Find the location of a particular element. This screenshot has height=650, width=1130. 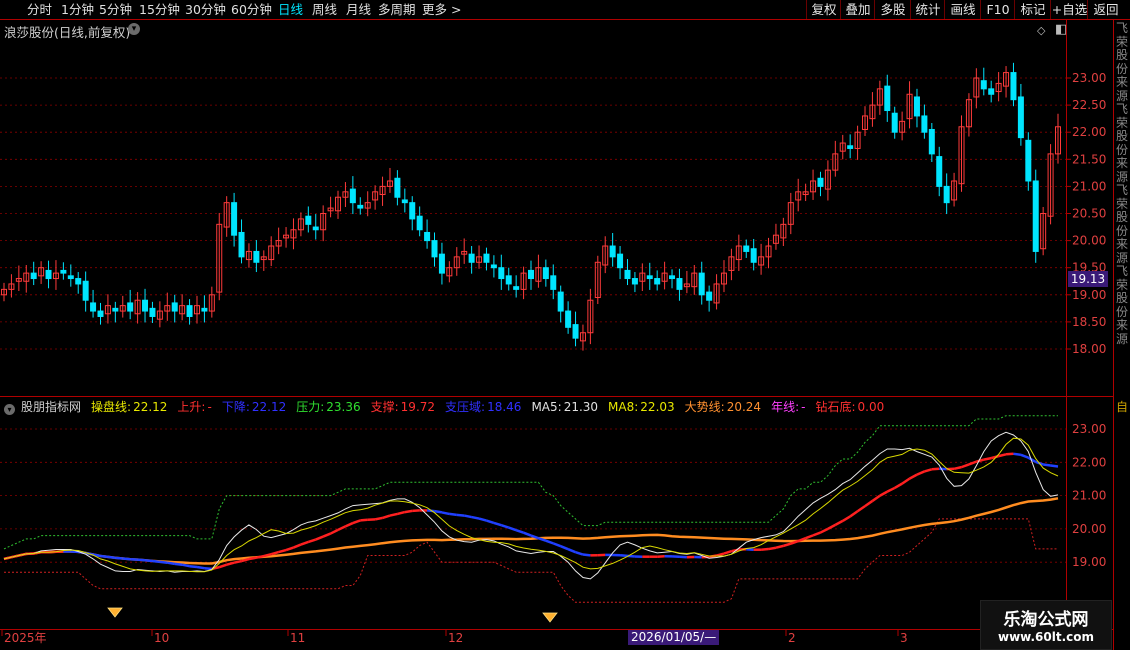

indicator-item-label: 支撑: is located at coordinates (384, 407).